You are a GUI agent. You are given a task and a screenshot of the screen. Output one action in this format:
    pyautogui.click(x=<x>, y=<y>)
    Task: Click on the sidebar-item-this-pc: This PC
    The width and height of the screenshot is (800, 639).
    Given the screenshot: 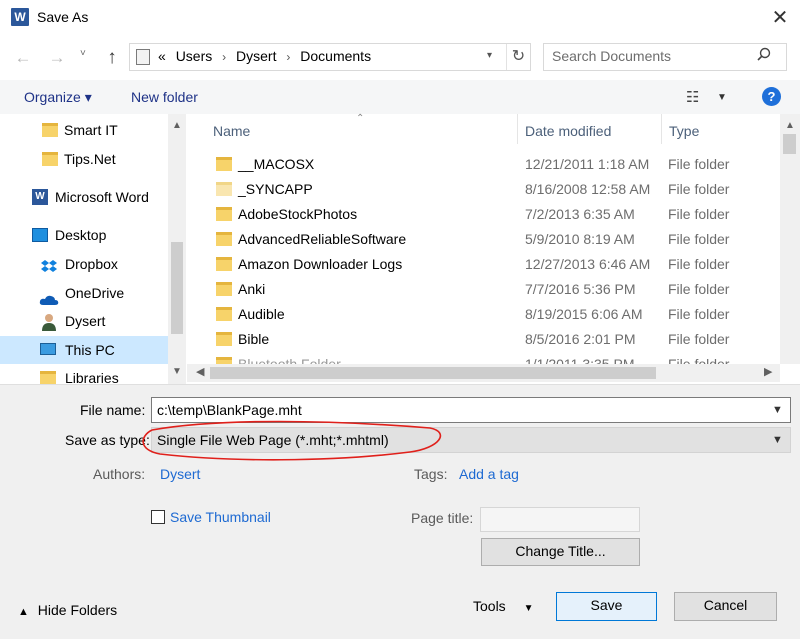 What is the action you would take?
    pyautogui.click(x=84, y=350)
    